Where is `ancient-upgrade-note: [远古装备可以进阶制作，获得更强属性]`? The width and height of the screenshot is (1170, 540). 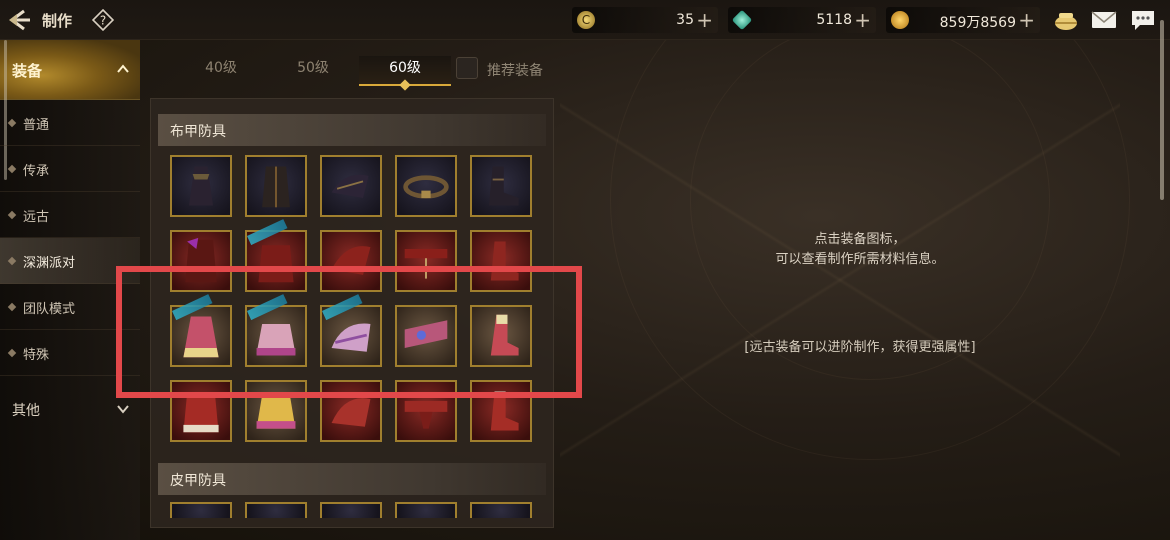
ancient-upgrade-note: [远古装备可以进阶制作，获得更强属性] is located at coordinates (860, 347).